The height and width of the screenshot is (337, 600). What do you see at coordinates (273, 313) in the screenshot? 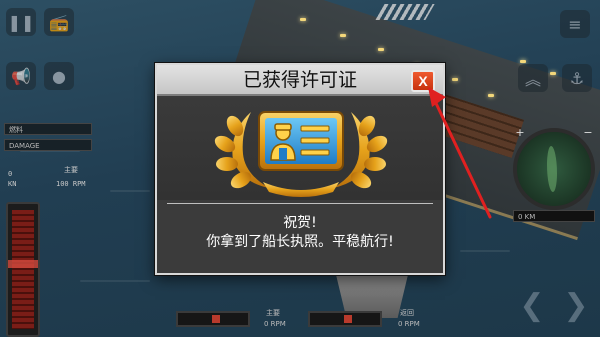
I see `left-engine-label: 主要` at bounding box center [273, 313].